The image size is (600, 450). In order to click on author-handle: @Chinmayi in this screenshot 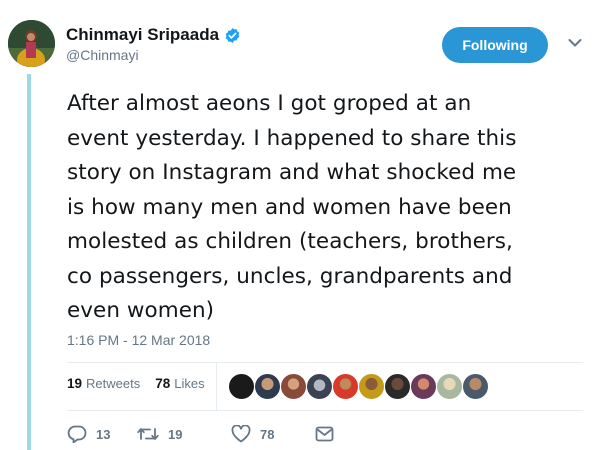, I will do `click(153, 55)`.